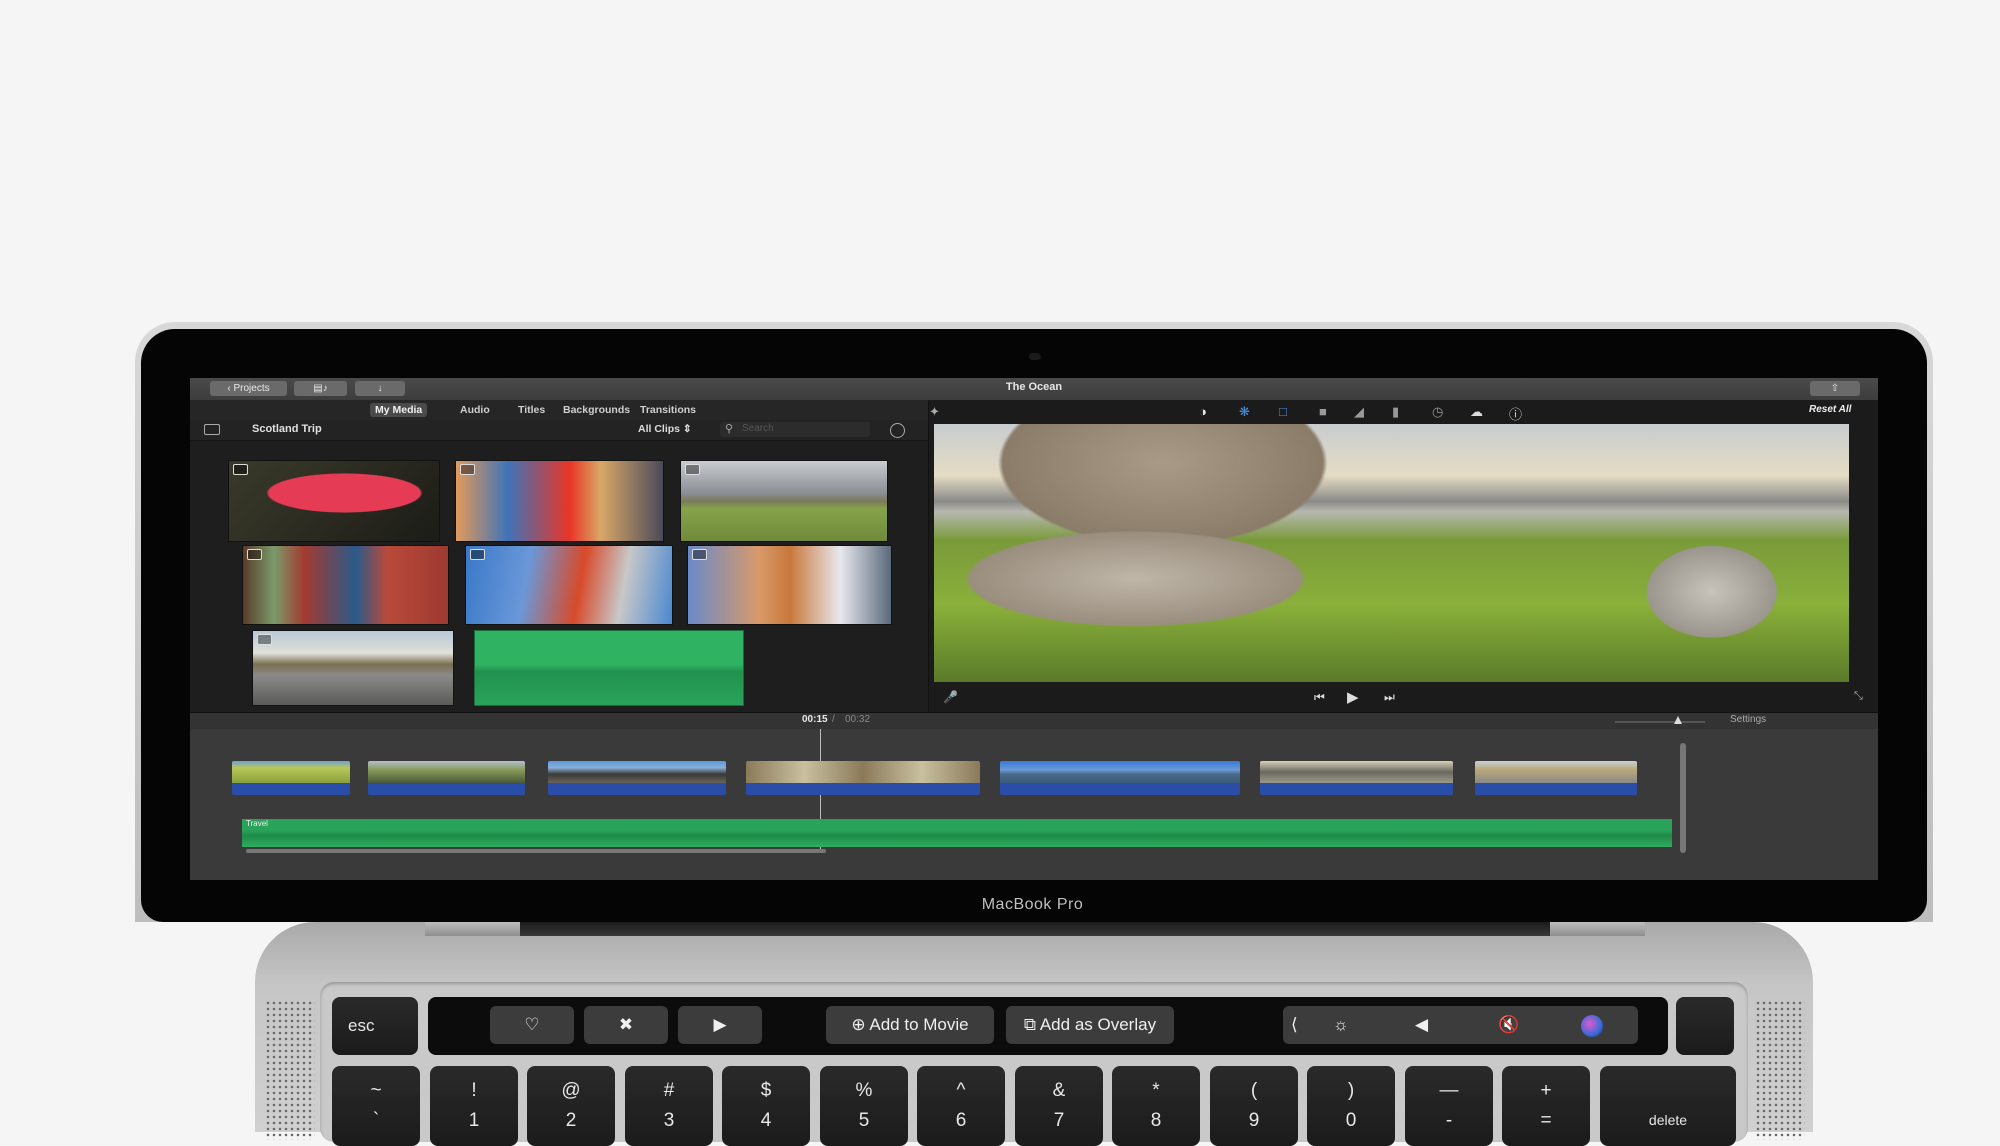 This screenshot has width=2000, height=1146. Describe the element at coordinates (1515, 413) in the screenshot. I see `info-icon: ⓘ` at that location.